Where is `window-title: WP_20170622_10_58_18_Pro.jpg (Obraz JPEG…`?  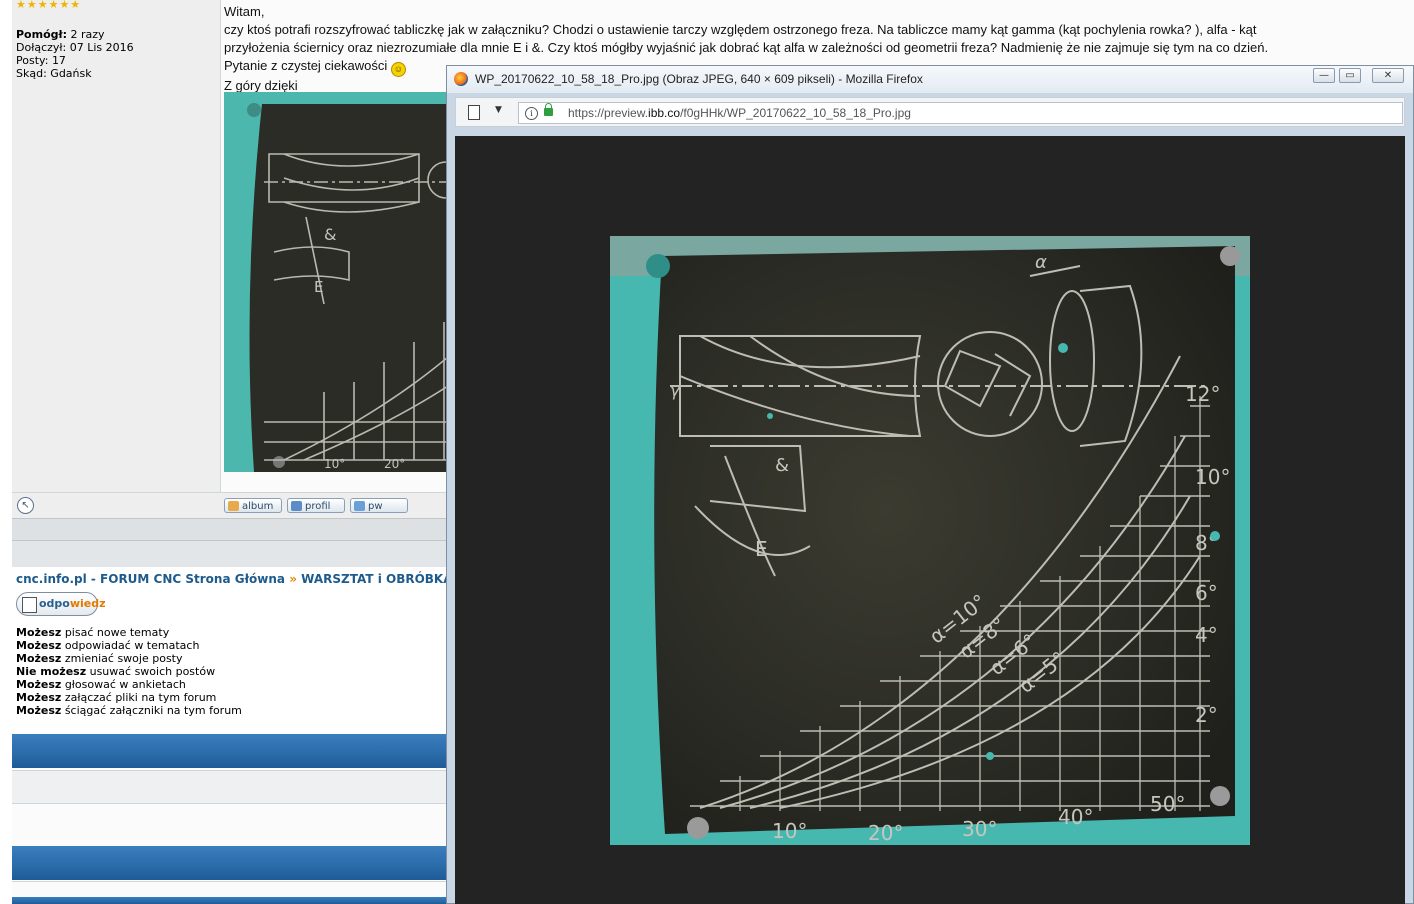
window-title: WP_20170622_10_58_18_Pro.jpg (Obraz JPEG… is located at coordinates (699, 79).